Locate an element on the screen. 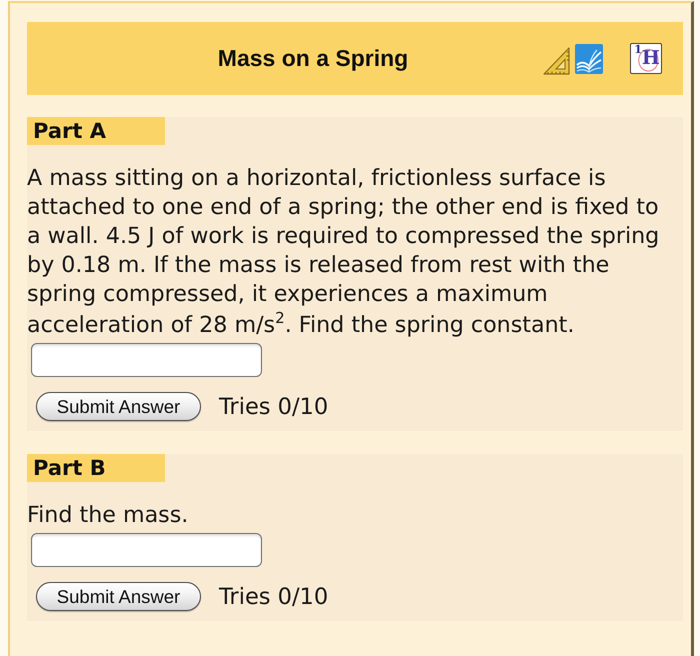 The height and width of the screenshot is (656, 700). question-text: Find the mass. is located at coordinates (108, 515).